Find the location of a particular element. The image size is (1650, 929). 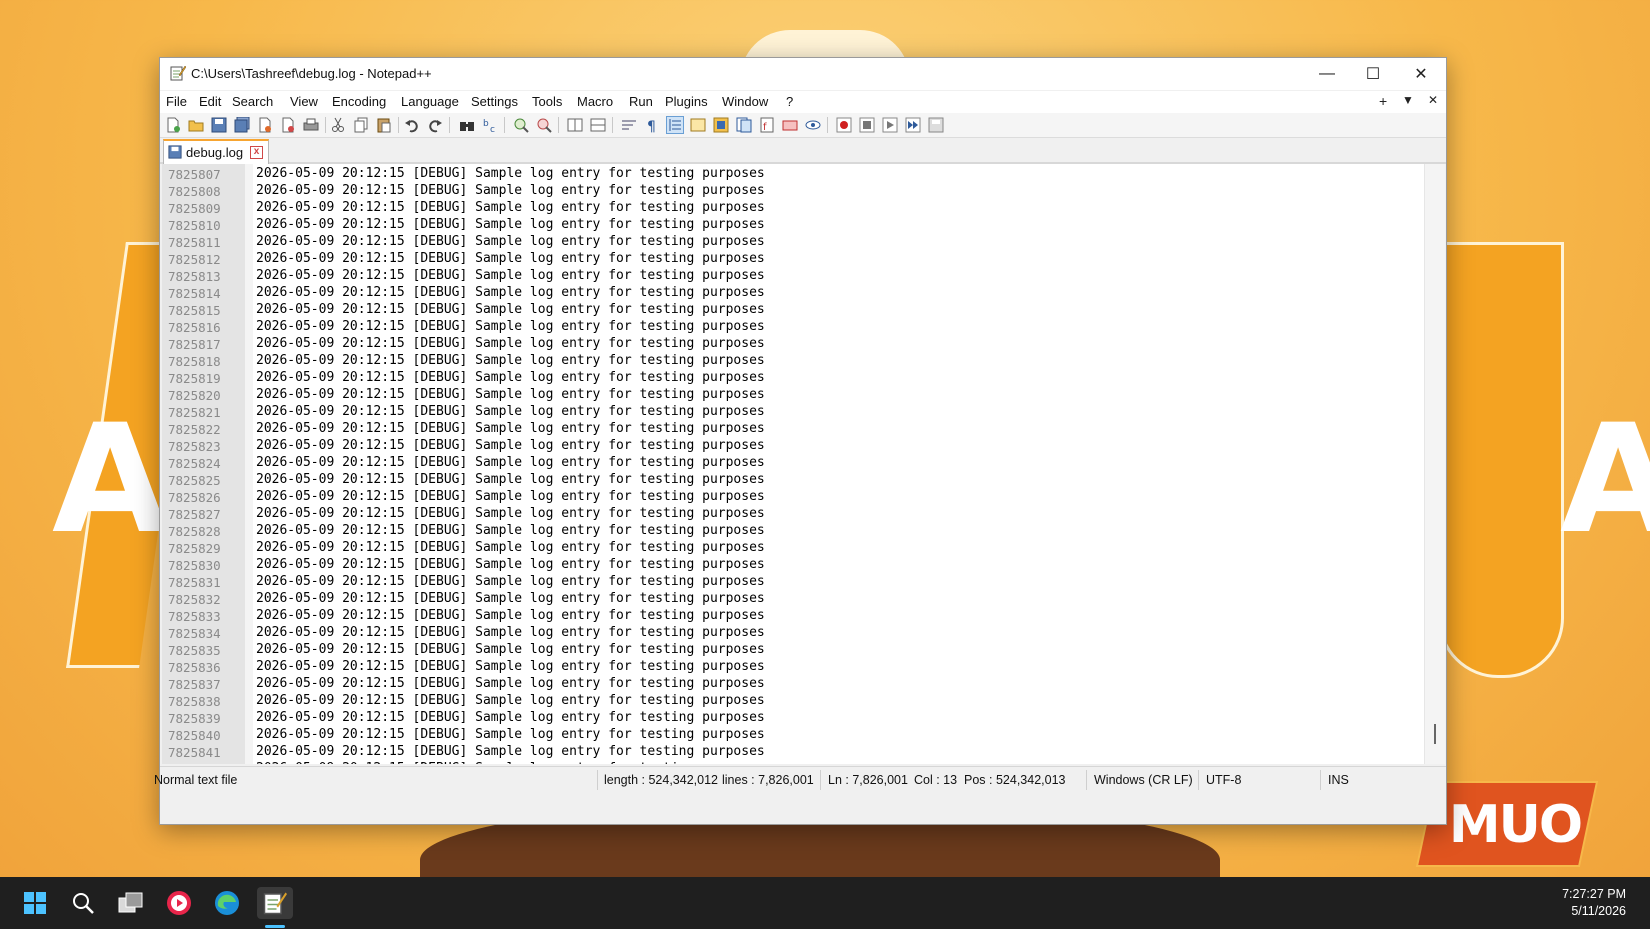

tab-close-icon: x is located at coordinates (256, 152).